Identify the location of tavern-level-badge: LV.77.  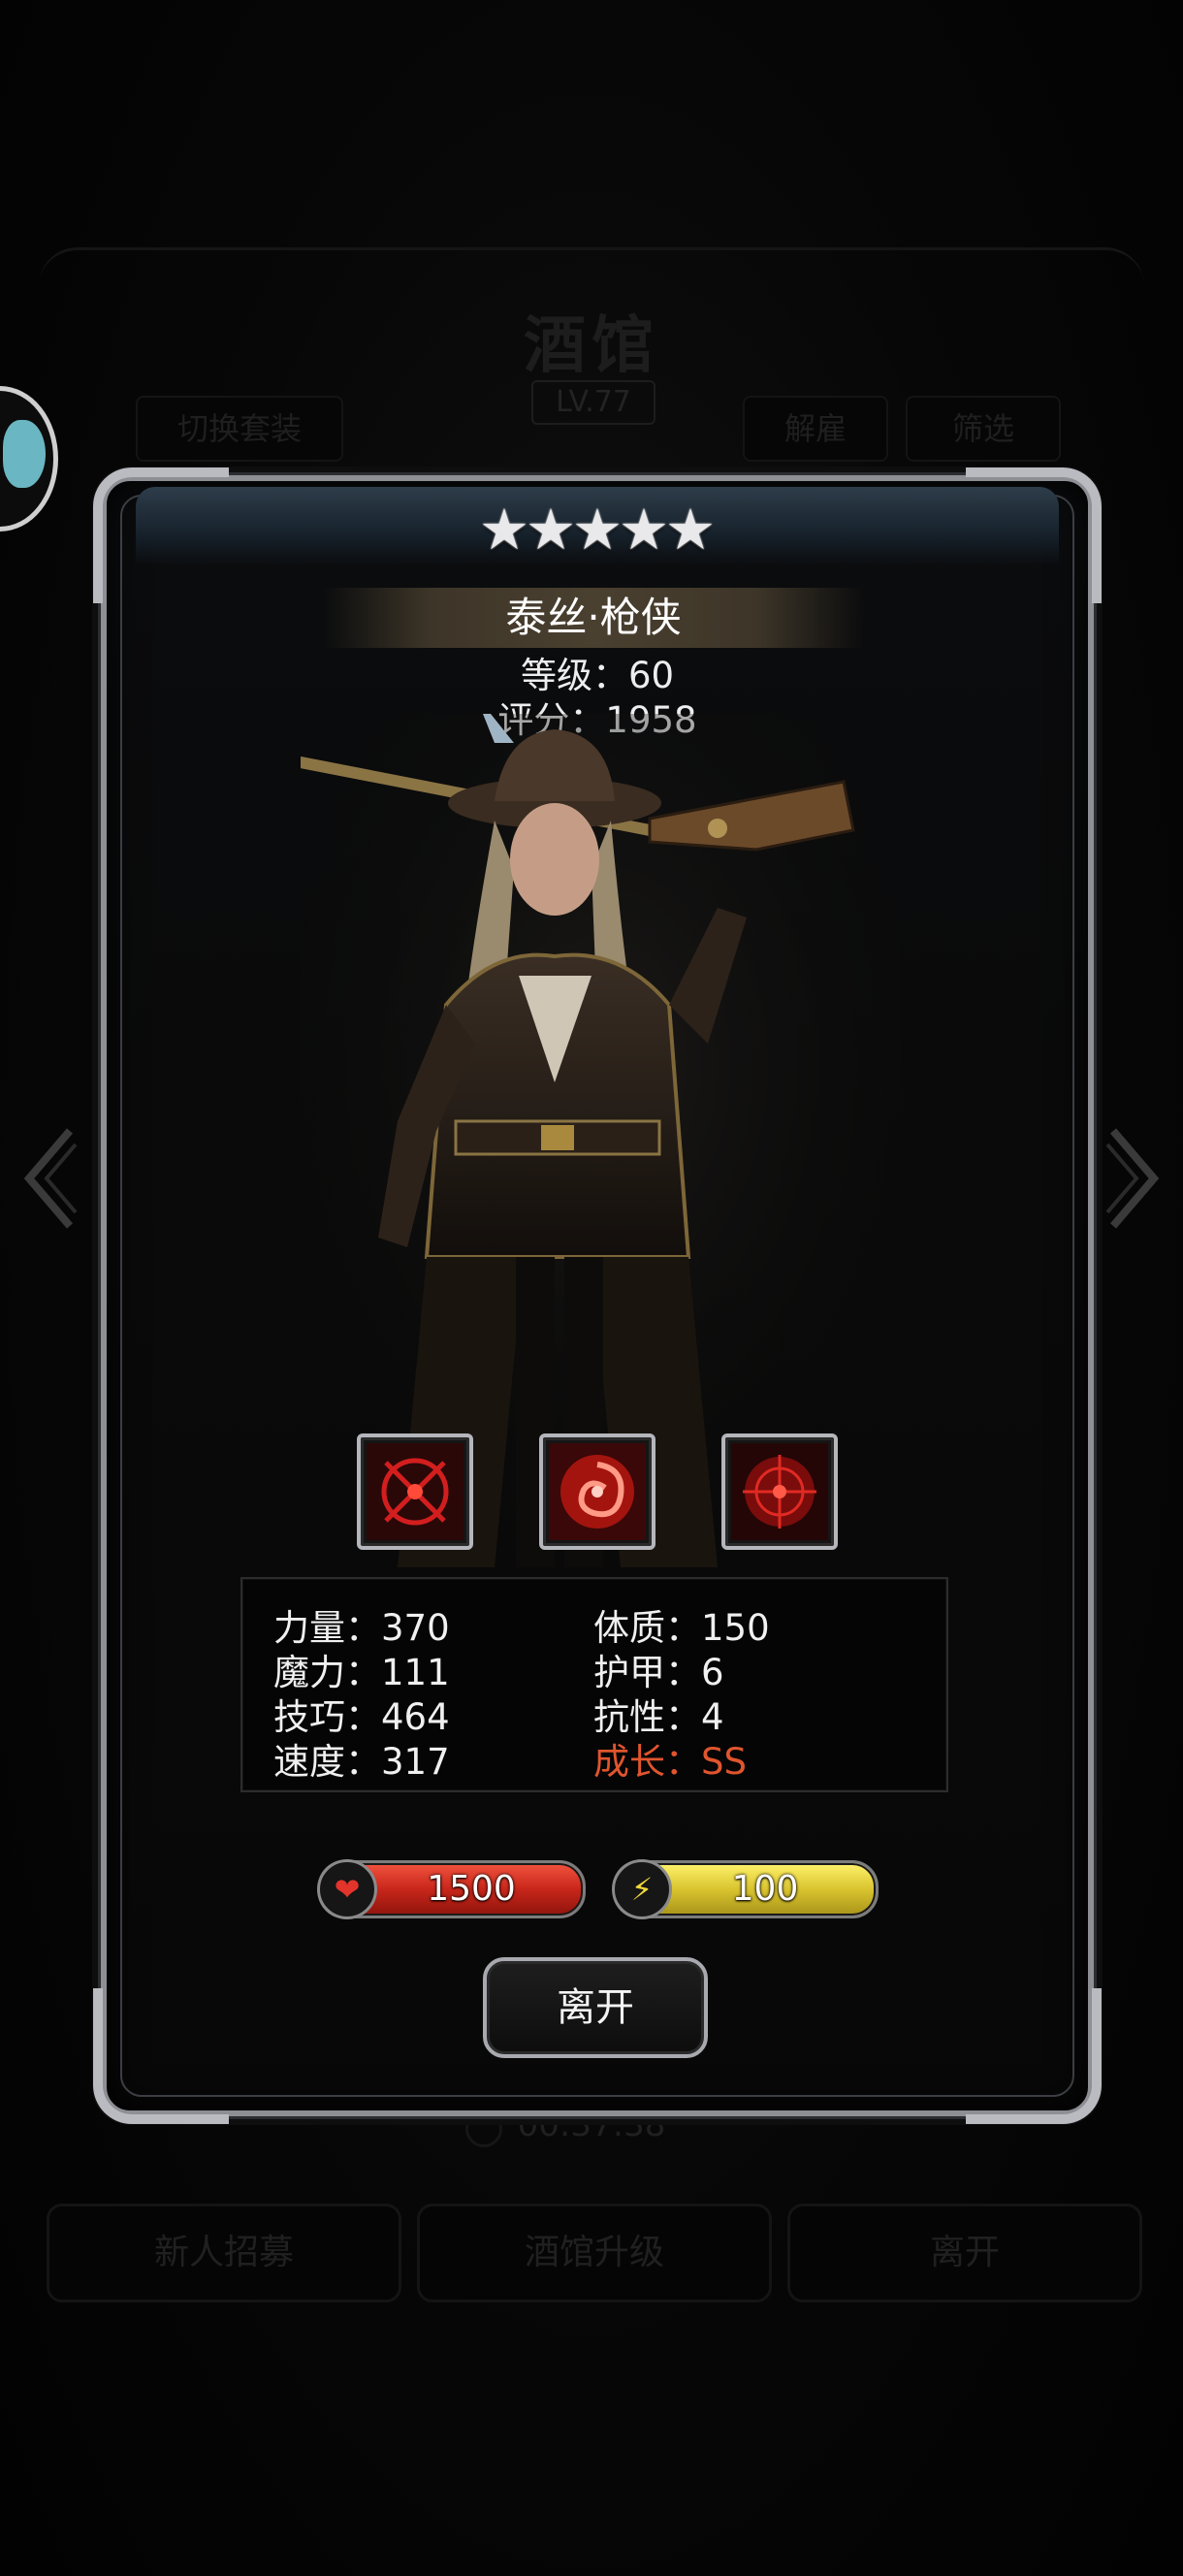
(593, 402).